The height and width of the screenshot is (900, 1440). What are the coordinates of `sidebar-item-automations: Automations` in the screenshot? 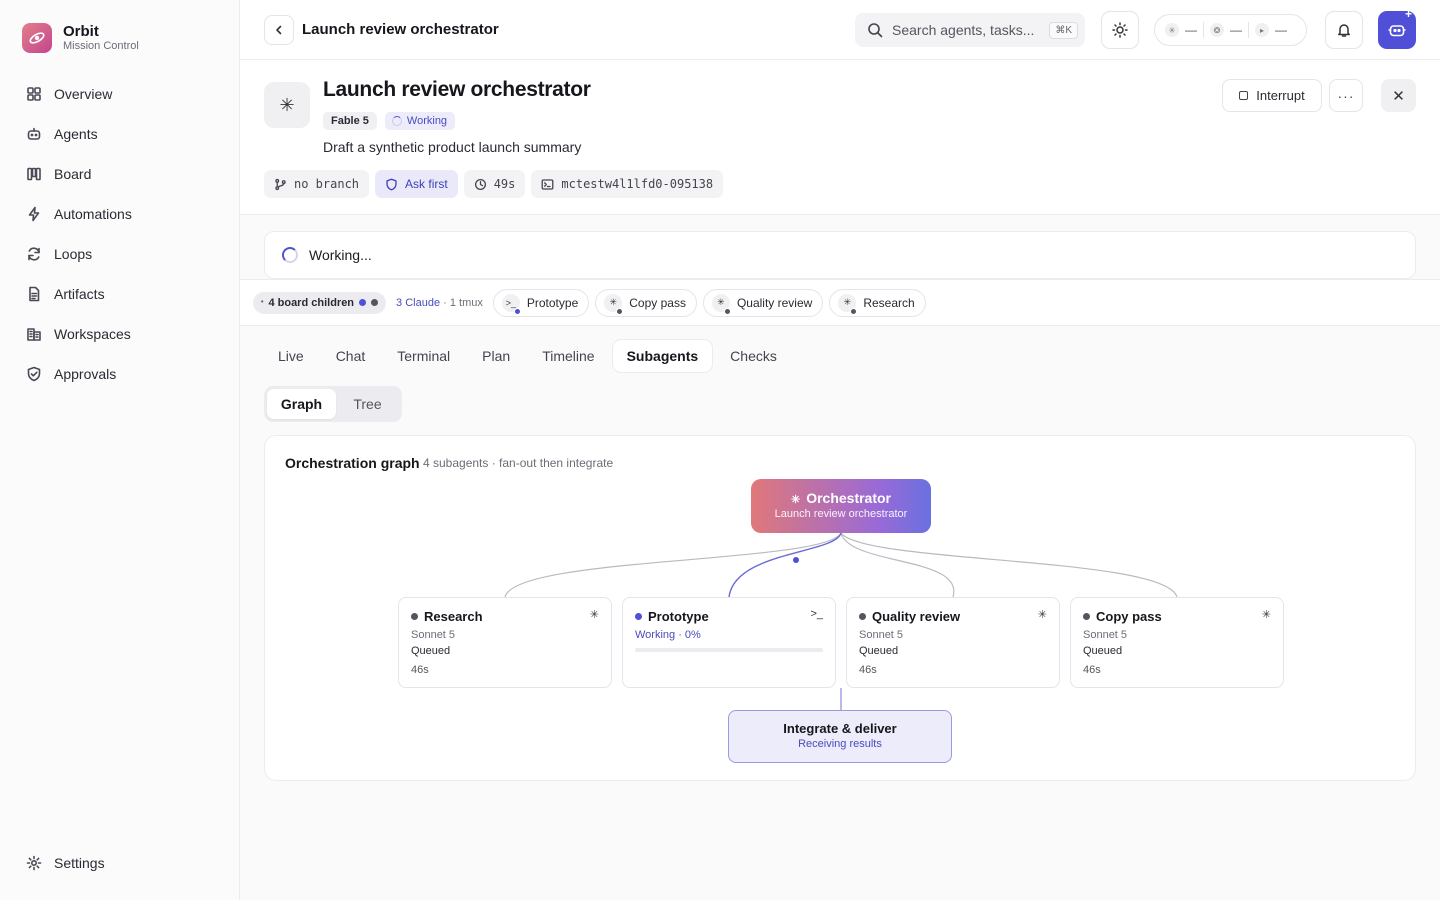 It's located at (120, 214).